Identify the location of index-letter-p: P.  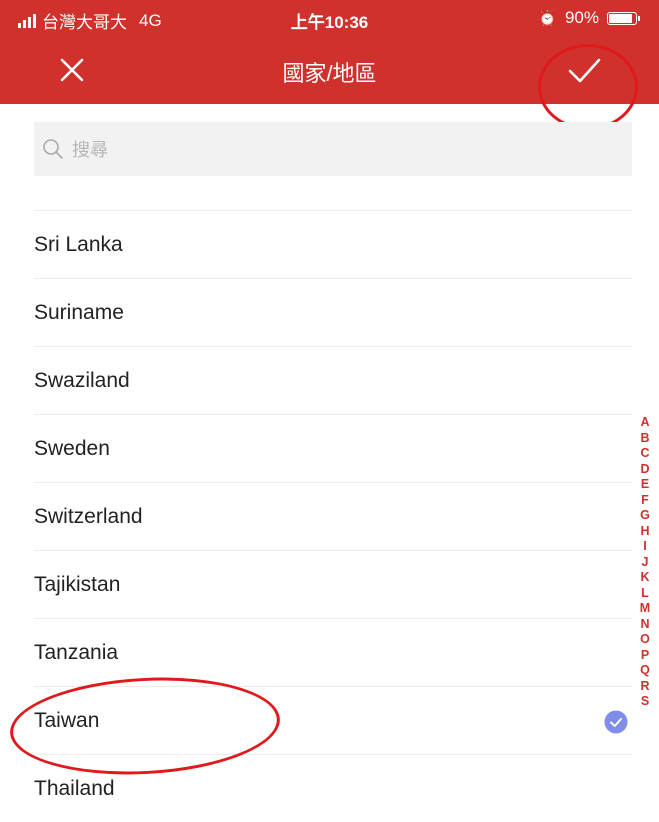
(645, 656).